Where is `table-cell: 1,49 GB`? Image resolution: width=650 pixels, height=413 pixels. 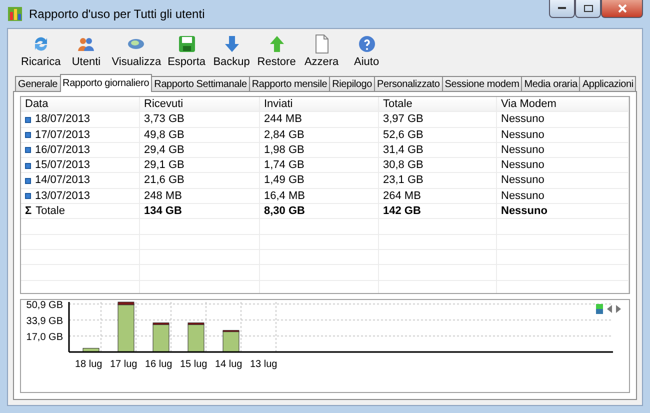
table-cell: 1,49 GB is located at coordinates (284, 180).